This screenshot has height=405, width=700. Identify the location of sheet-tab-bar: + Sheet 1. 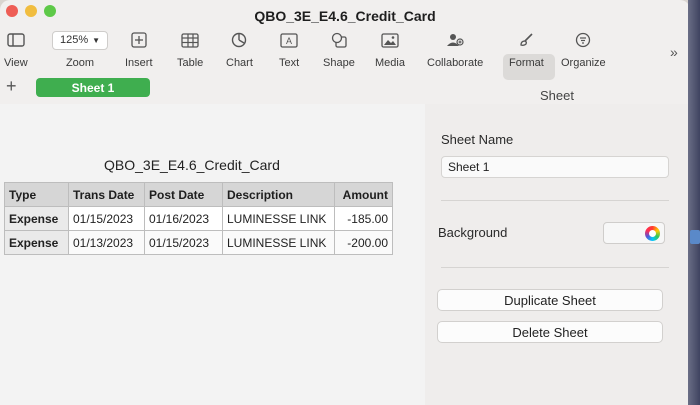
(345, 88).